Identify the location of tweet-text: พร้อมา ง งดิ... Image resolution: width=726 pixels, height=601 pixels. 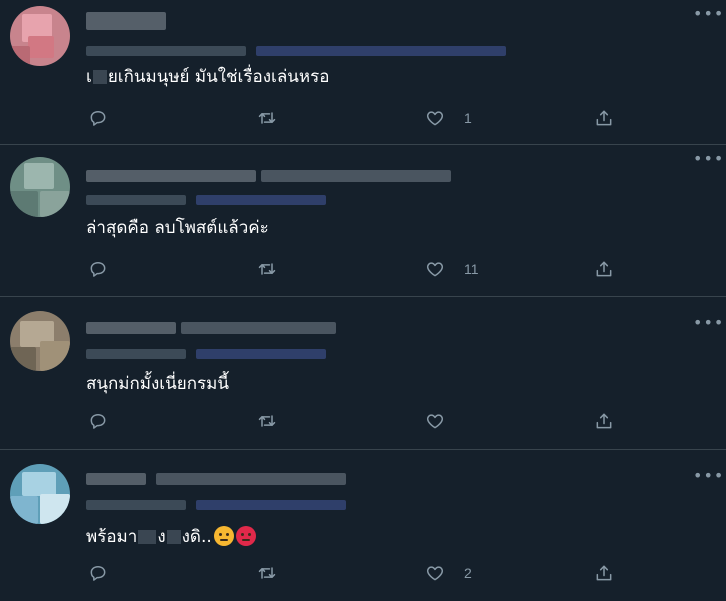
(171, 537).